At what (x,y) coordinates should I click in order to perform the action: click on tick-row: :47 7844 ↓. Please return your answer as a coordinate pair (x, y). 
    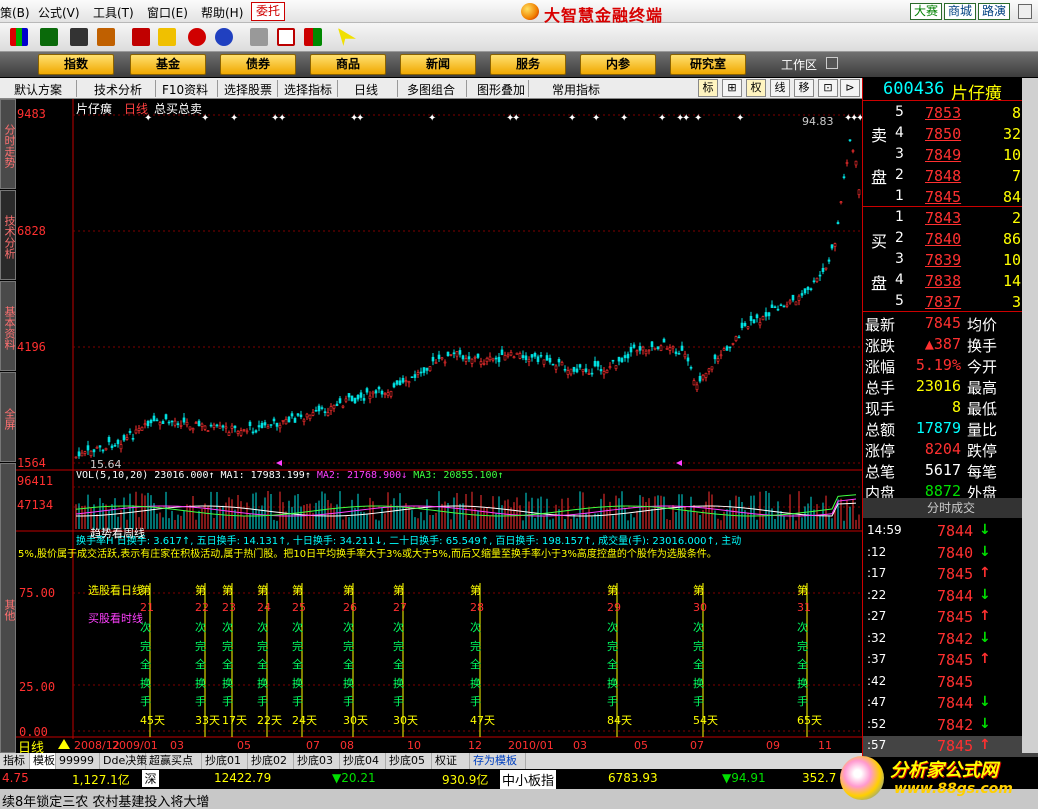
    Looking at the image, I should click on (950, 703).